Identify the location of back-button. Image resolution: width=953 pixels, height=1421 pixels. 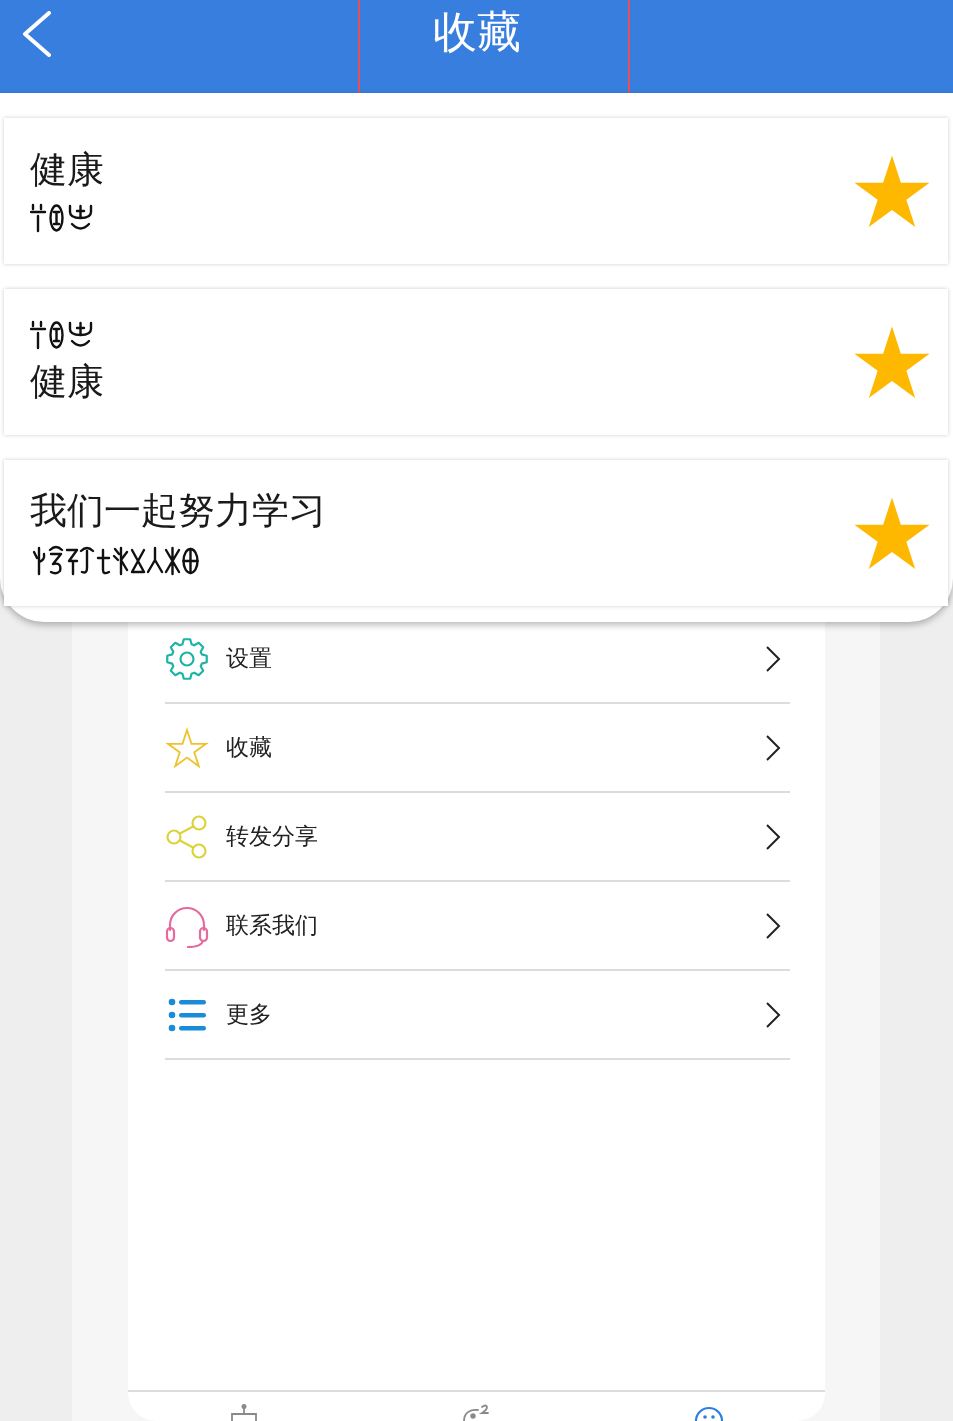
(37, 34).